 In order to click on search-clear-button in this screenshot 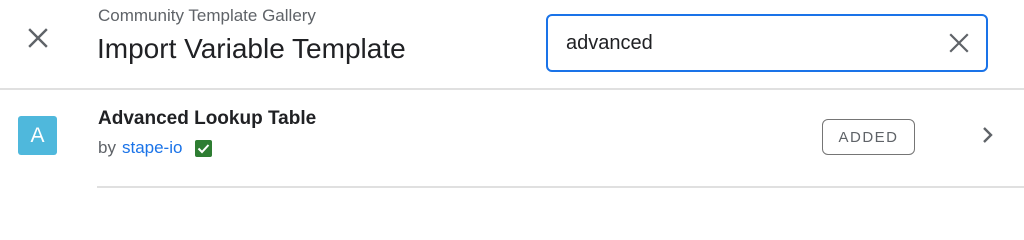, I will do `click(959, 43)`.